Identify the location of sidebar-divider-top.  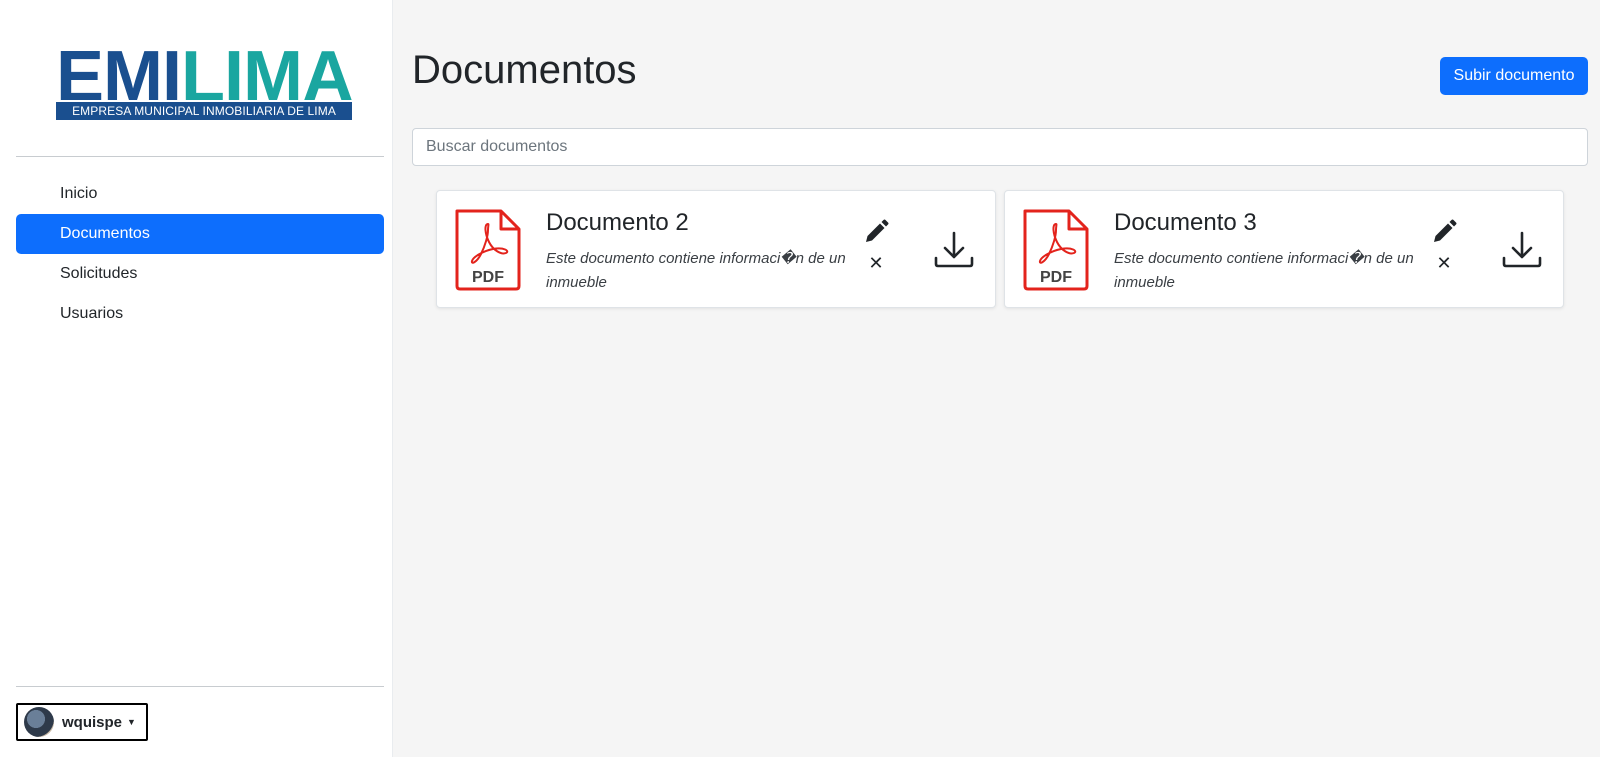
(200, 156).